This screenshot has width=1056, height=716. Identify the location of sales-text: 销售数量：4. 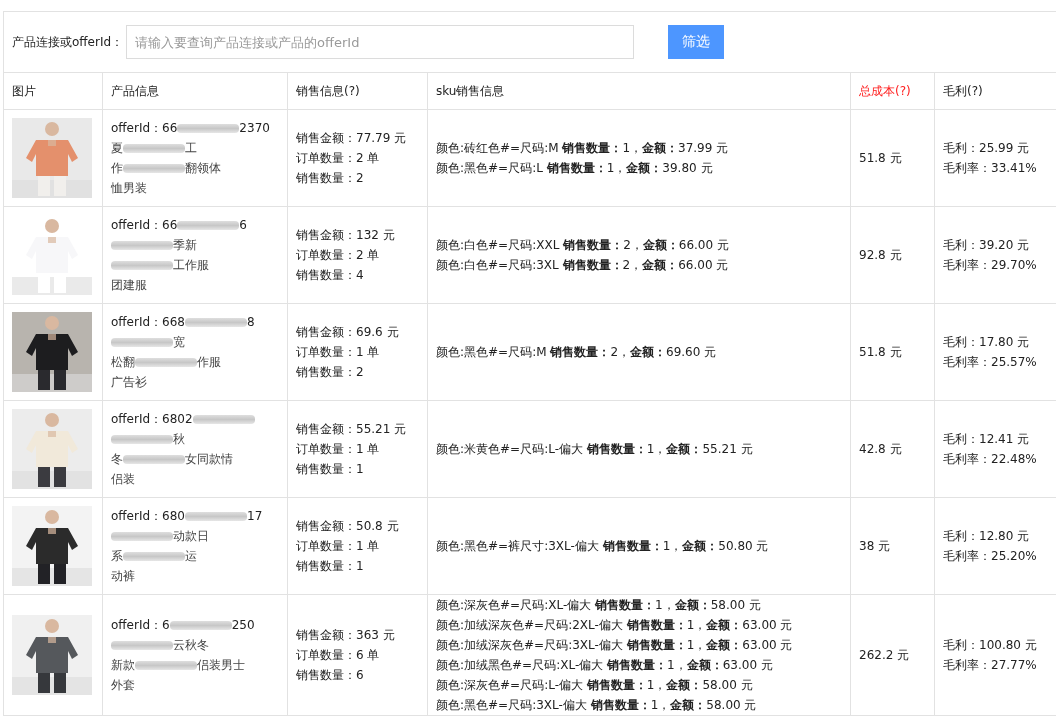
(330, 275).